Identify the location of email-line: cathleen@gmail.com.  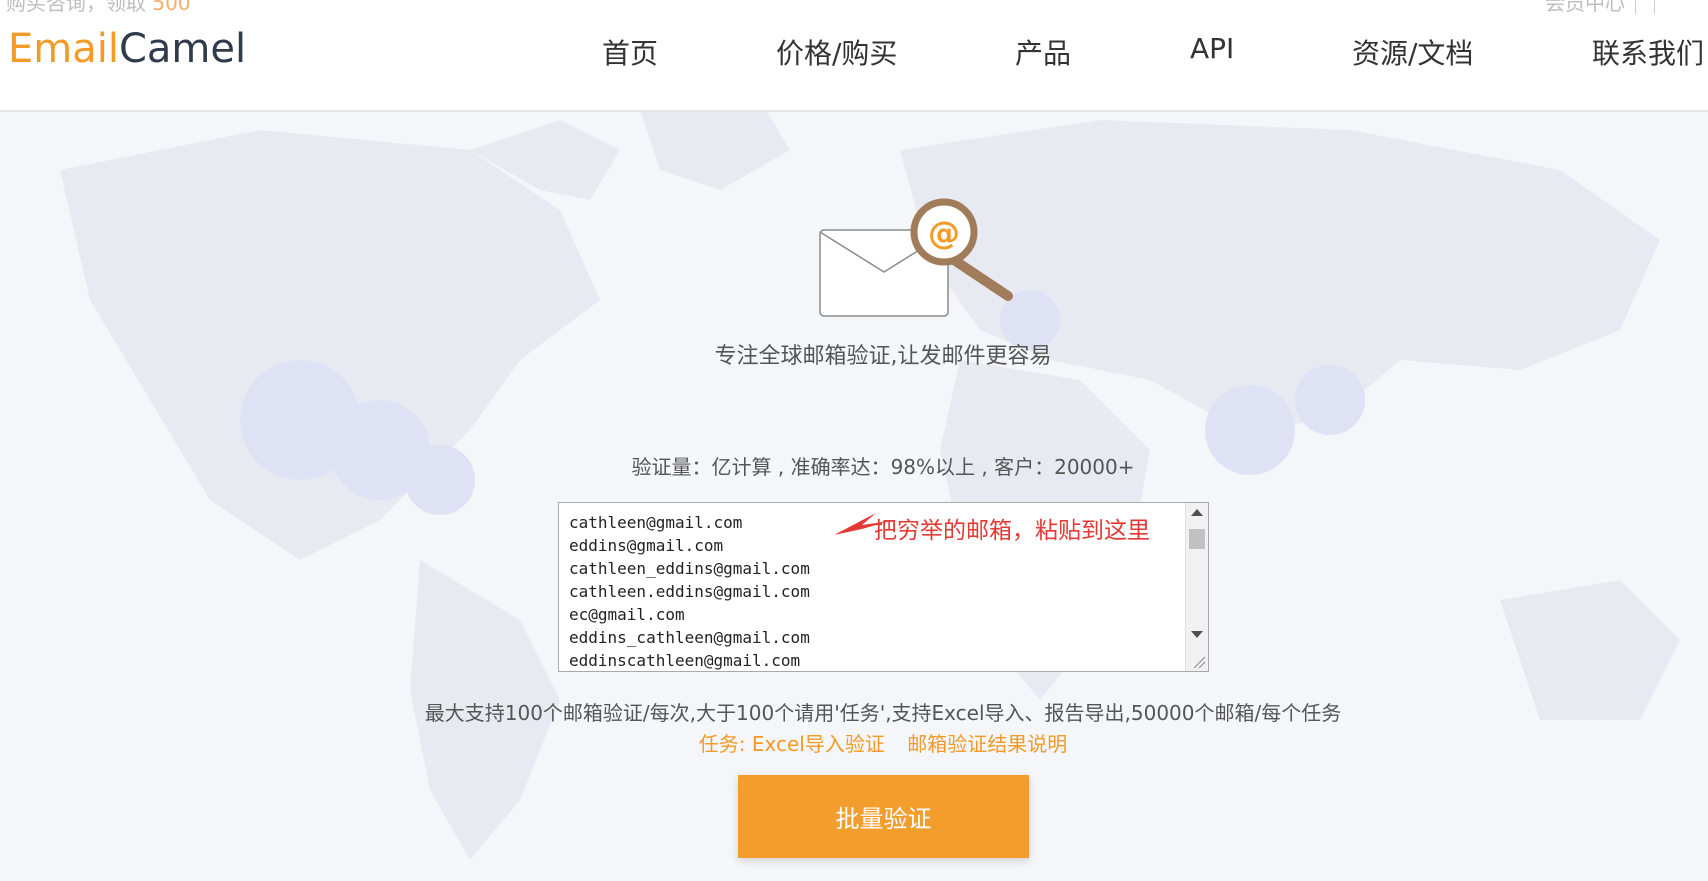
(656, 522).